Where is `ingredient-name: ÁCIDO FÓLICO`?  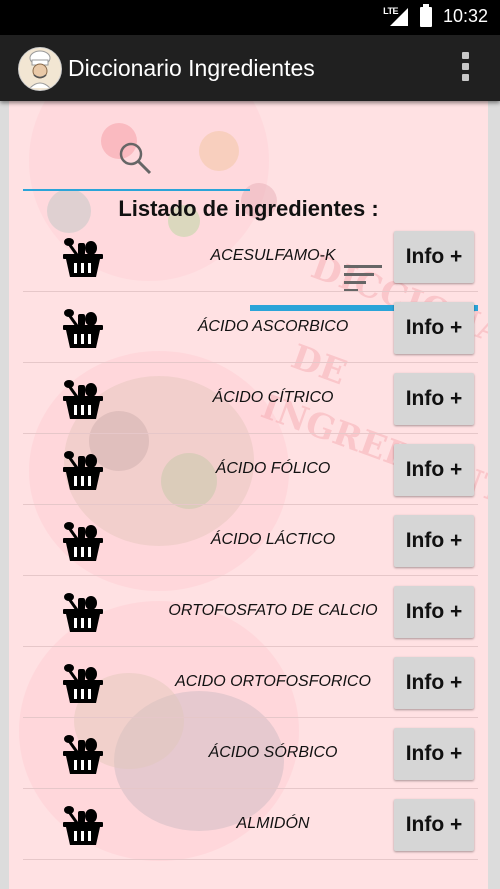
ingredient-name: ÁCIDO FÓLICO is located at coordinates (273, 468).